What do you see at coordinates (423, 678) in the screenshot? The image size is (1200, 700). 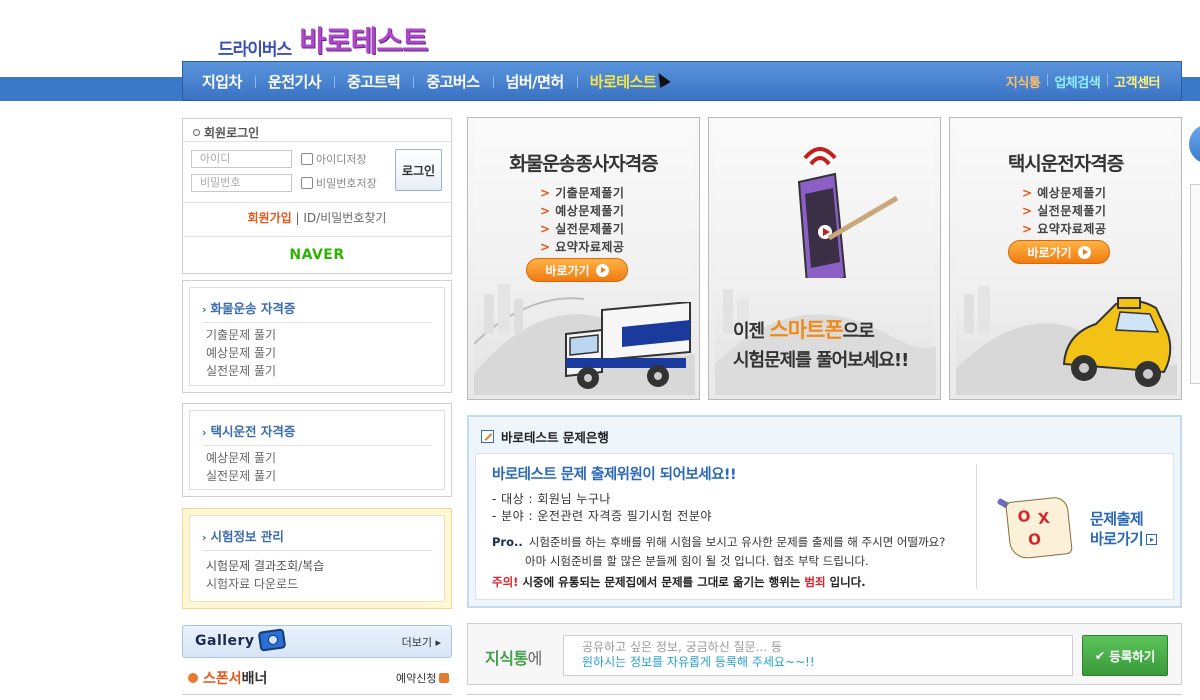 I see `reserve-link: 예약신청` at bounding box center [423, 678].